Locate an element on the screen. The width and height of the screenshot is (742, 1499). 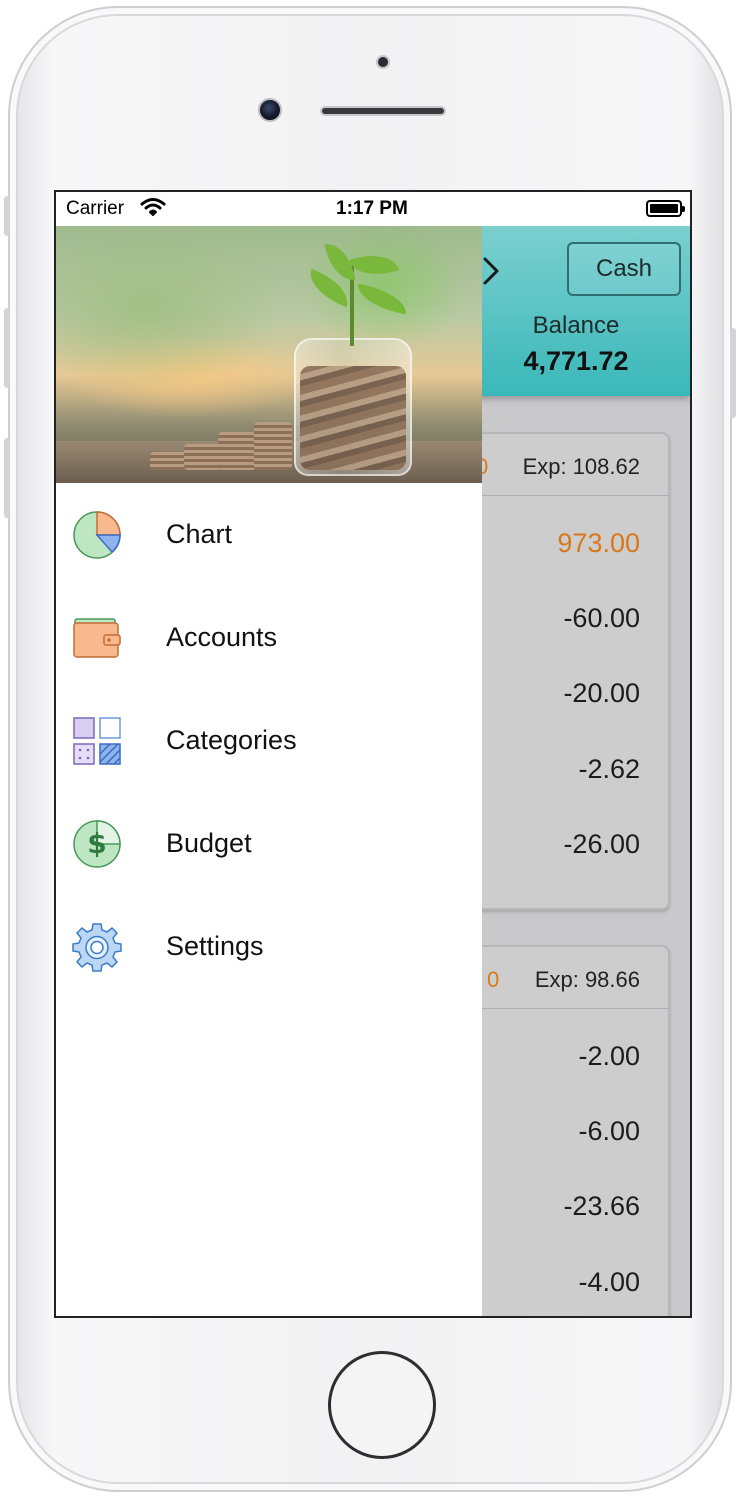
dollar-budget-icon: $ is located at coordinates (97, 843).